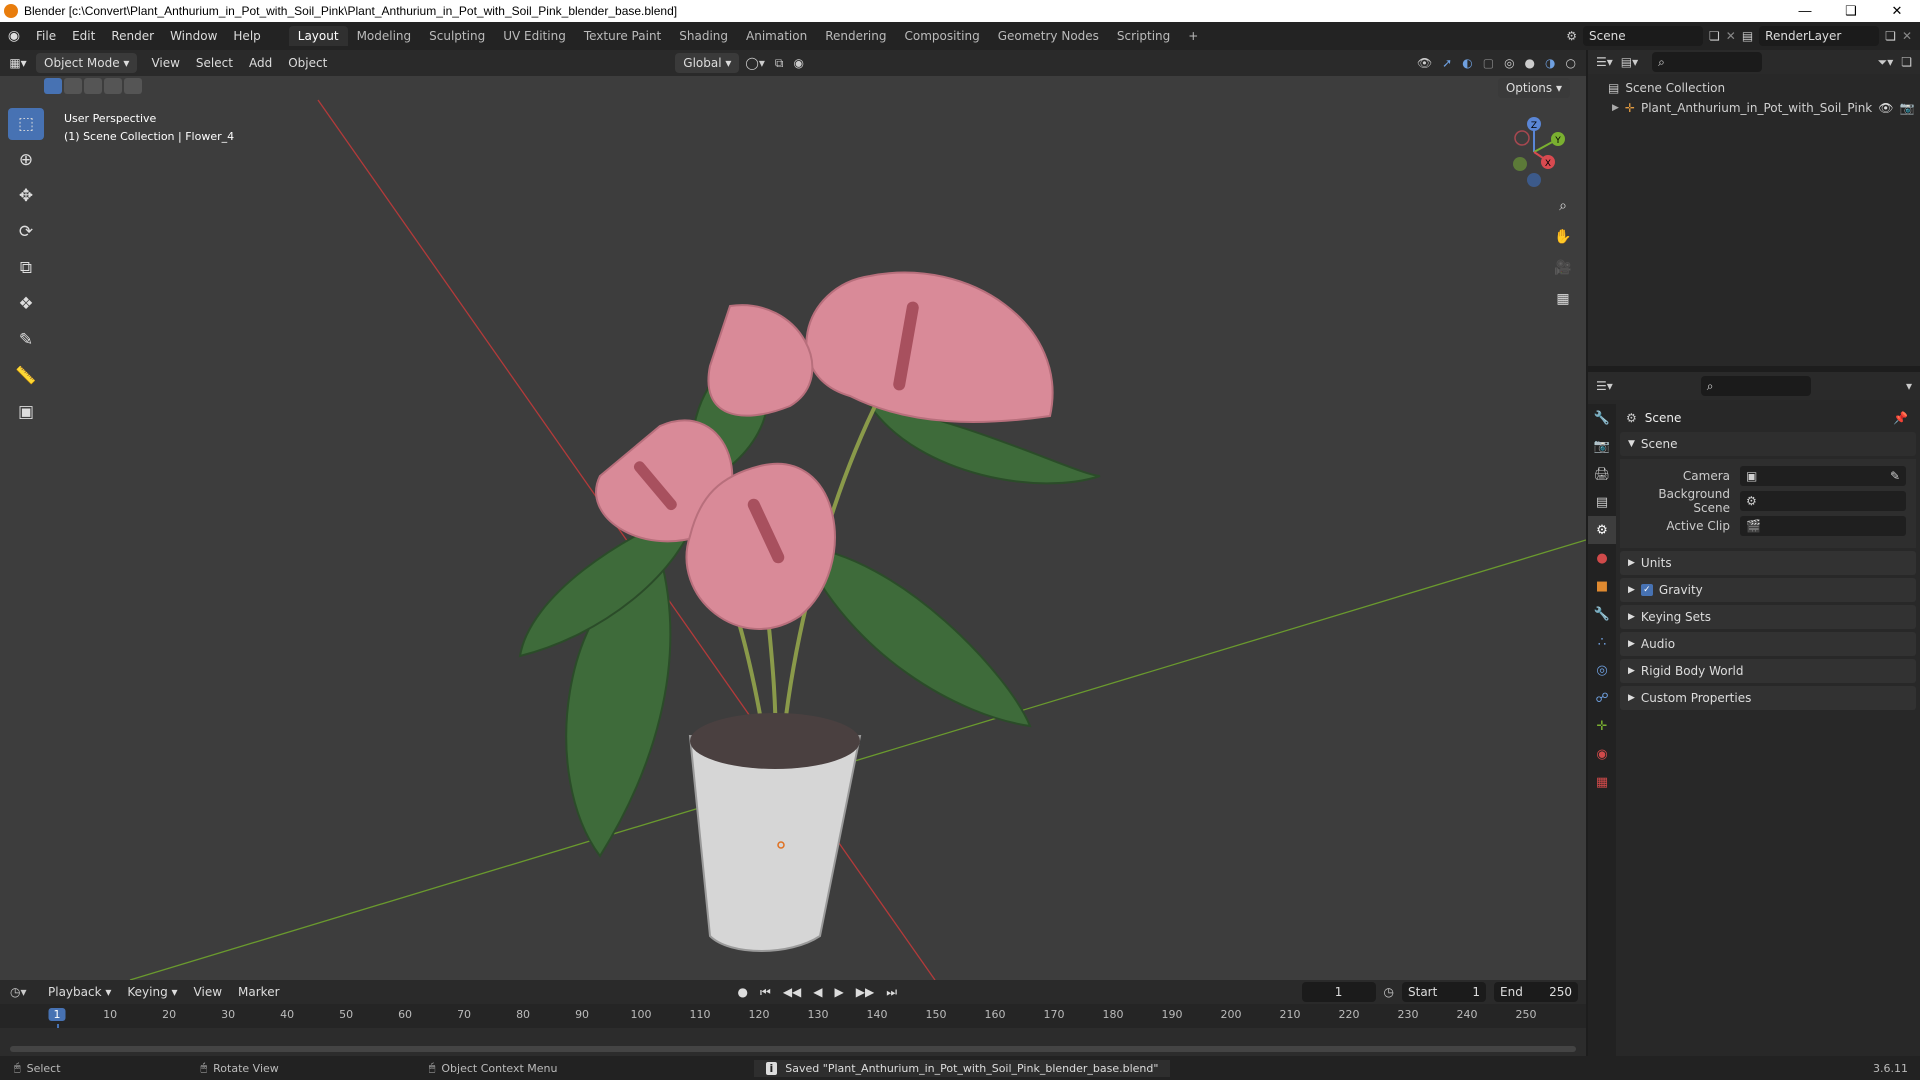 The image size is (1920, 1080). Describe the element at coordinates (1768, 590) in the screenshot. I see `gravity-panel-header: ▶ ✓ Gravity` at that location.